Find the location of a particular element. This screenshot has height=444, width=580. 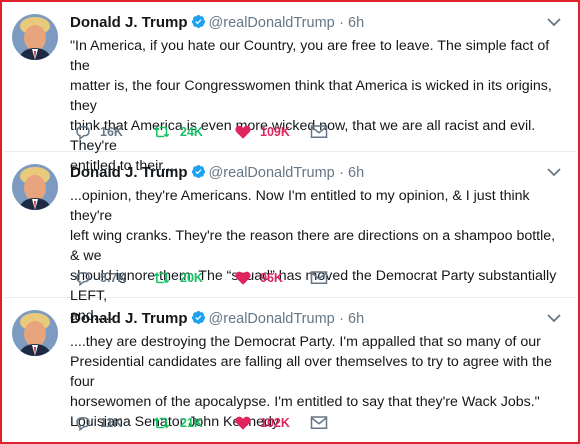

reply-button: 11K is located at coordinates (98, 423).